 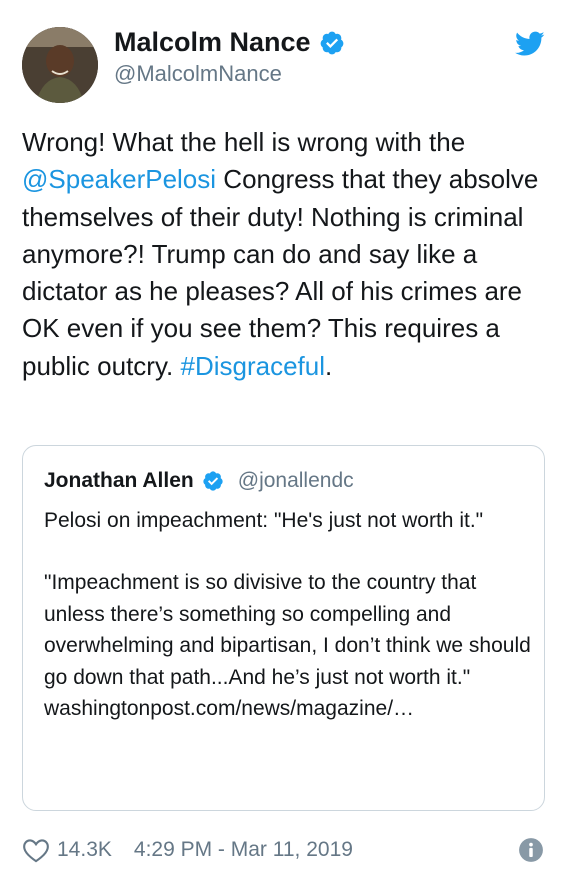 What do you see at coordinates (213, 481) in the screenshot?
I see `quoted-verified-badge-icon` at bounding box center [213, 481].